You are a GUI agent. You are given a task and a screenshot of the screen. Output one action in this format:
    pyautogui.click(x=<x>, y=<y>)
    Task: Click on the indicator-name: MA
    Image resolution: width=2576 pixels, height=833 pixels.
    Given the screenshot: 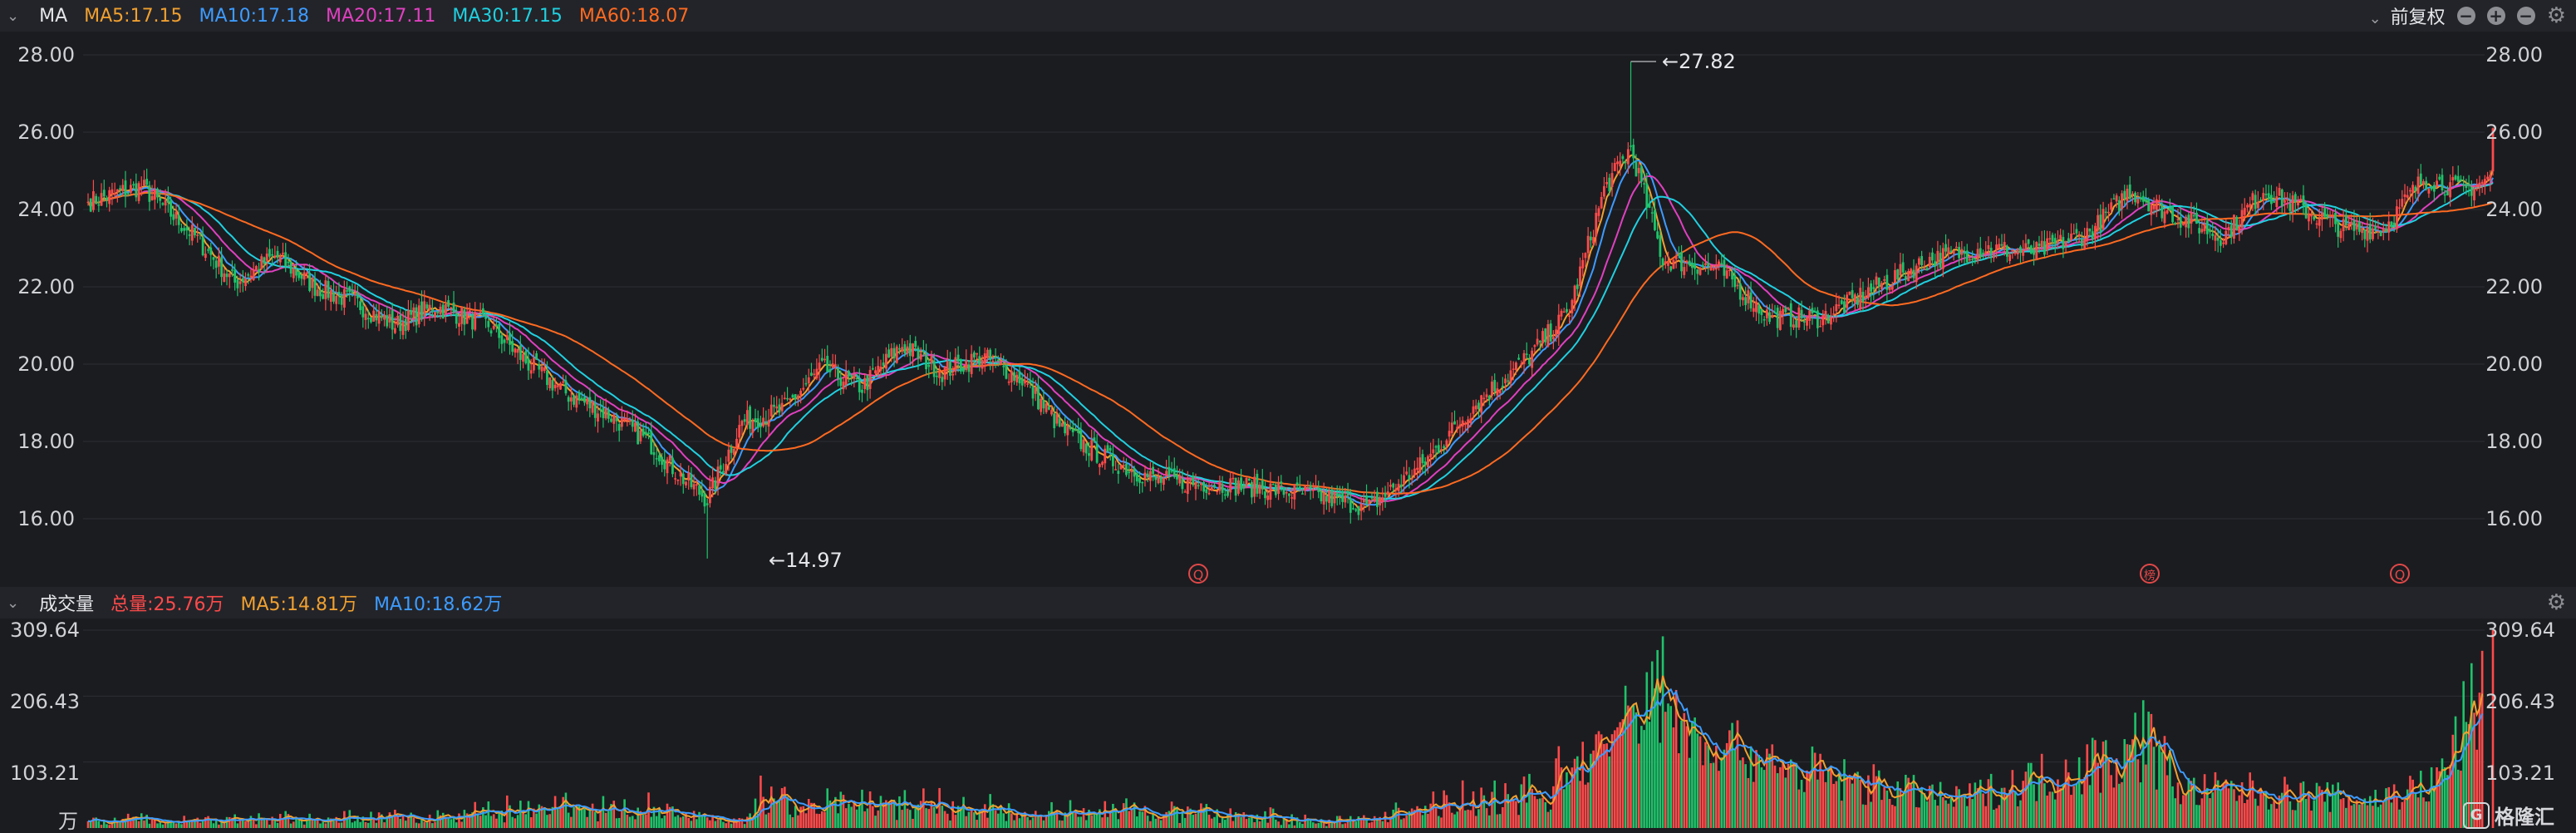 What is the action you would take?
    pyautogui.click(x=53, y=16)
    